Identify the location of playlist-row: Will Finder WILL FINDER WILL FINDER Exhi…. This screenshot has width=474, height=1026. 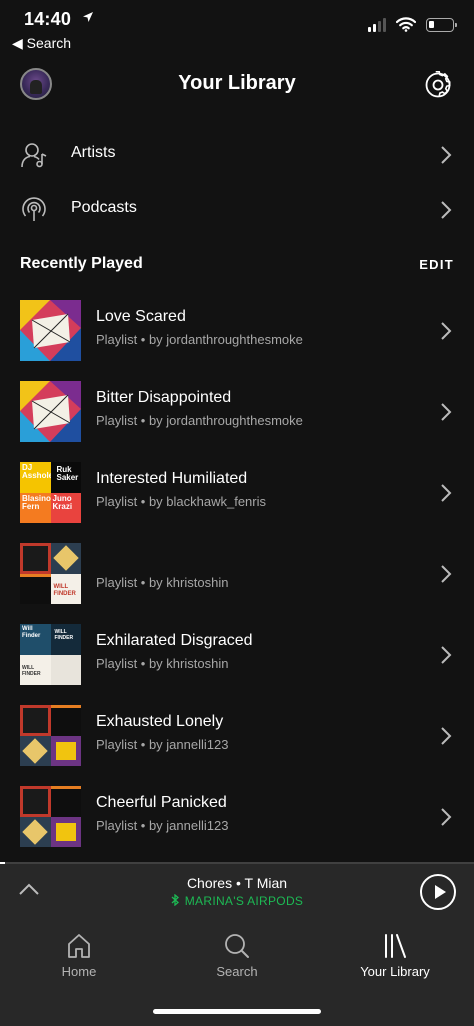
(237, 655).